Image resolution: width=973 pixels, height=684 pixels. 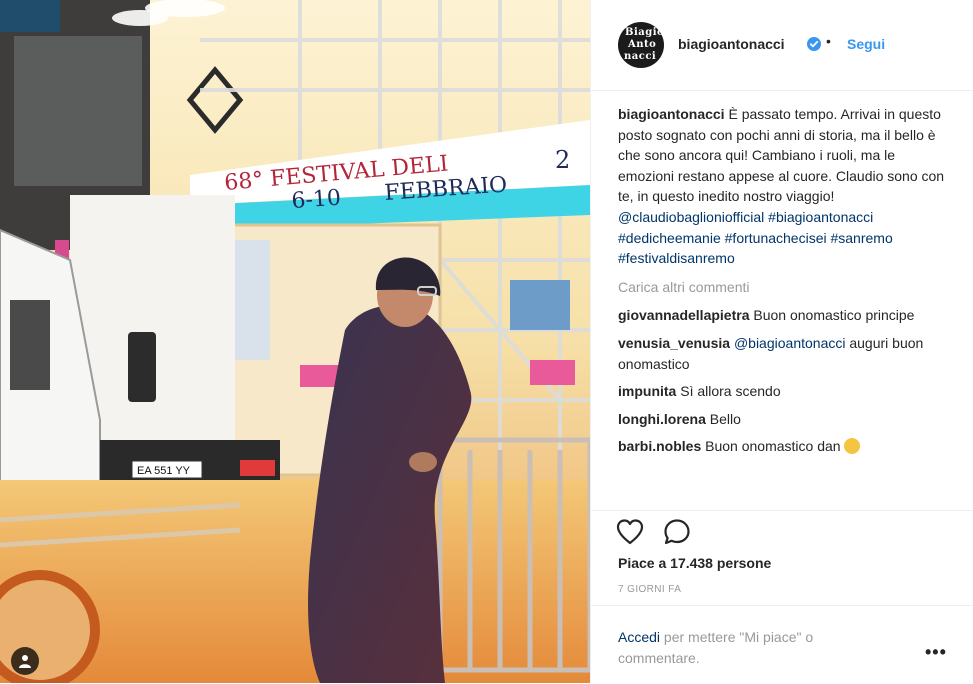 I want to click on comment-username: giovannadellapietra, so click(x=683, y=315).